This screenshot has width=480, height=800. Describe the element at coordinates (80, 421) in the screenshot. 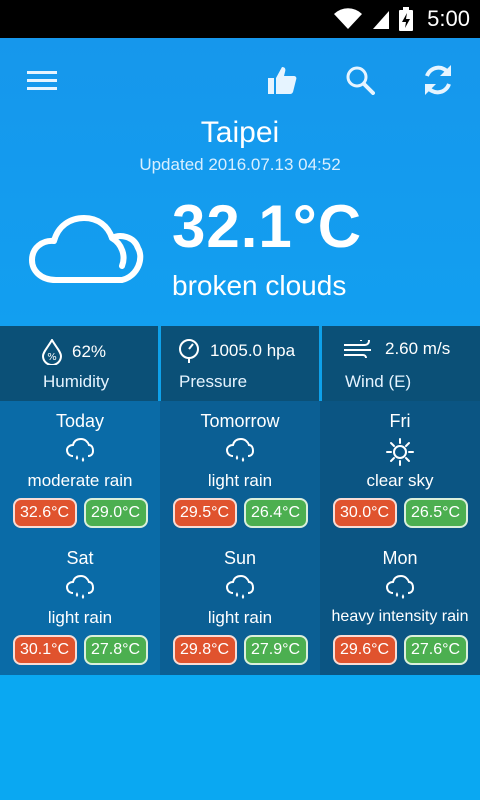

I see `forecast-day-name: Today` at that location.